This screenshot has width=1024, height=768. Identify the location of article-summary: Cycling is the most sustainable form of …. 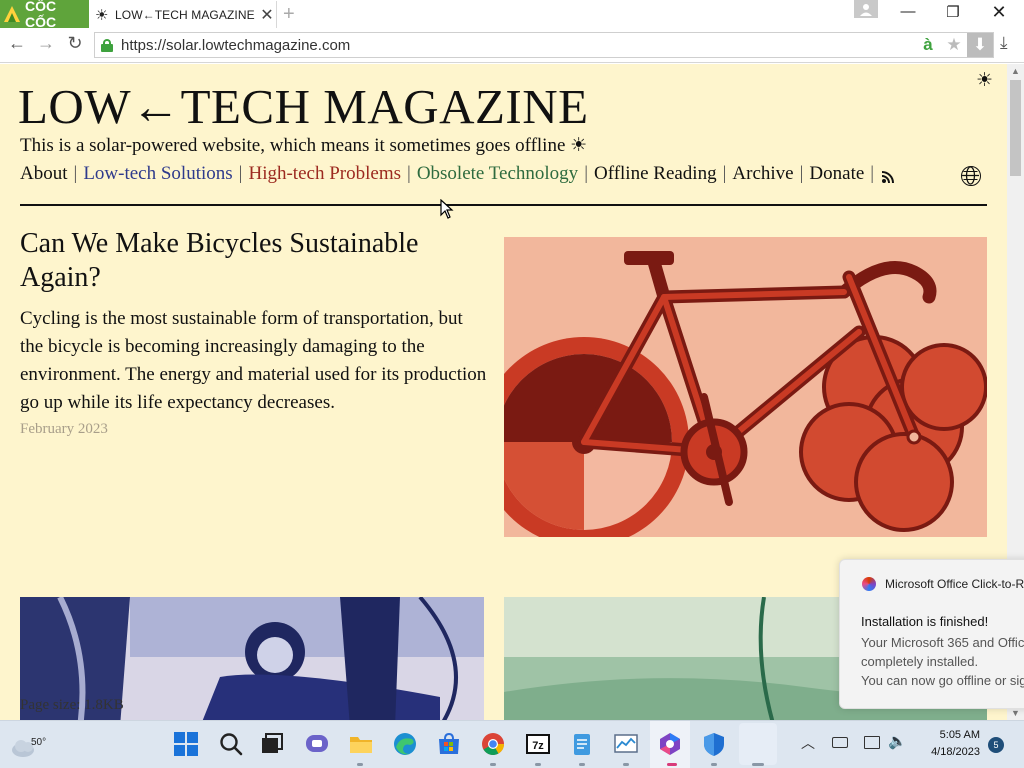
(253, 360).